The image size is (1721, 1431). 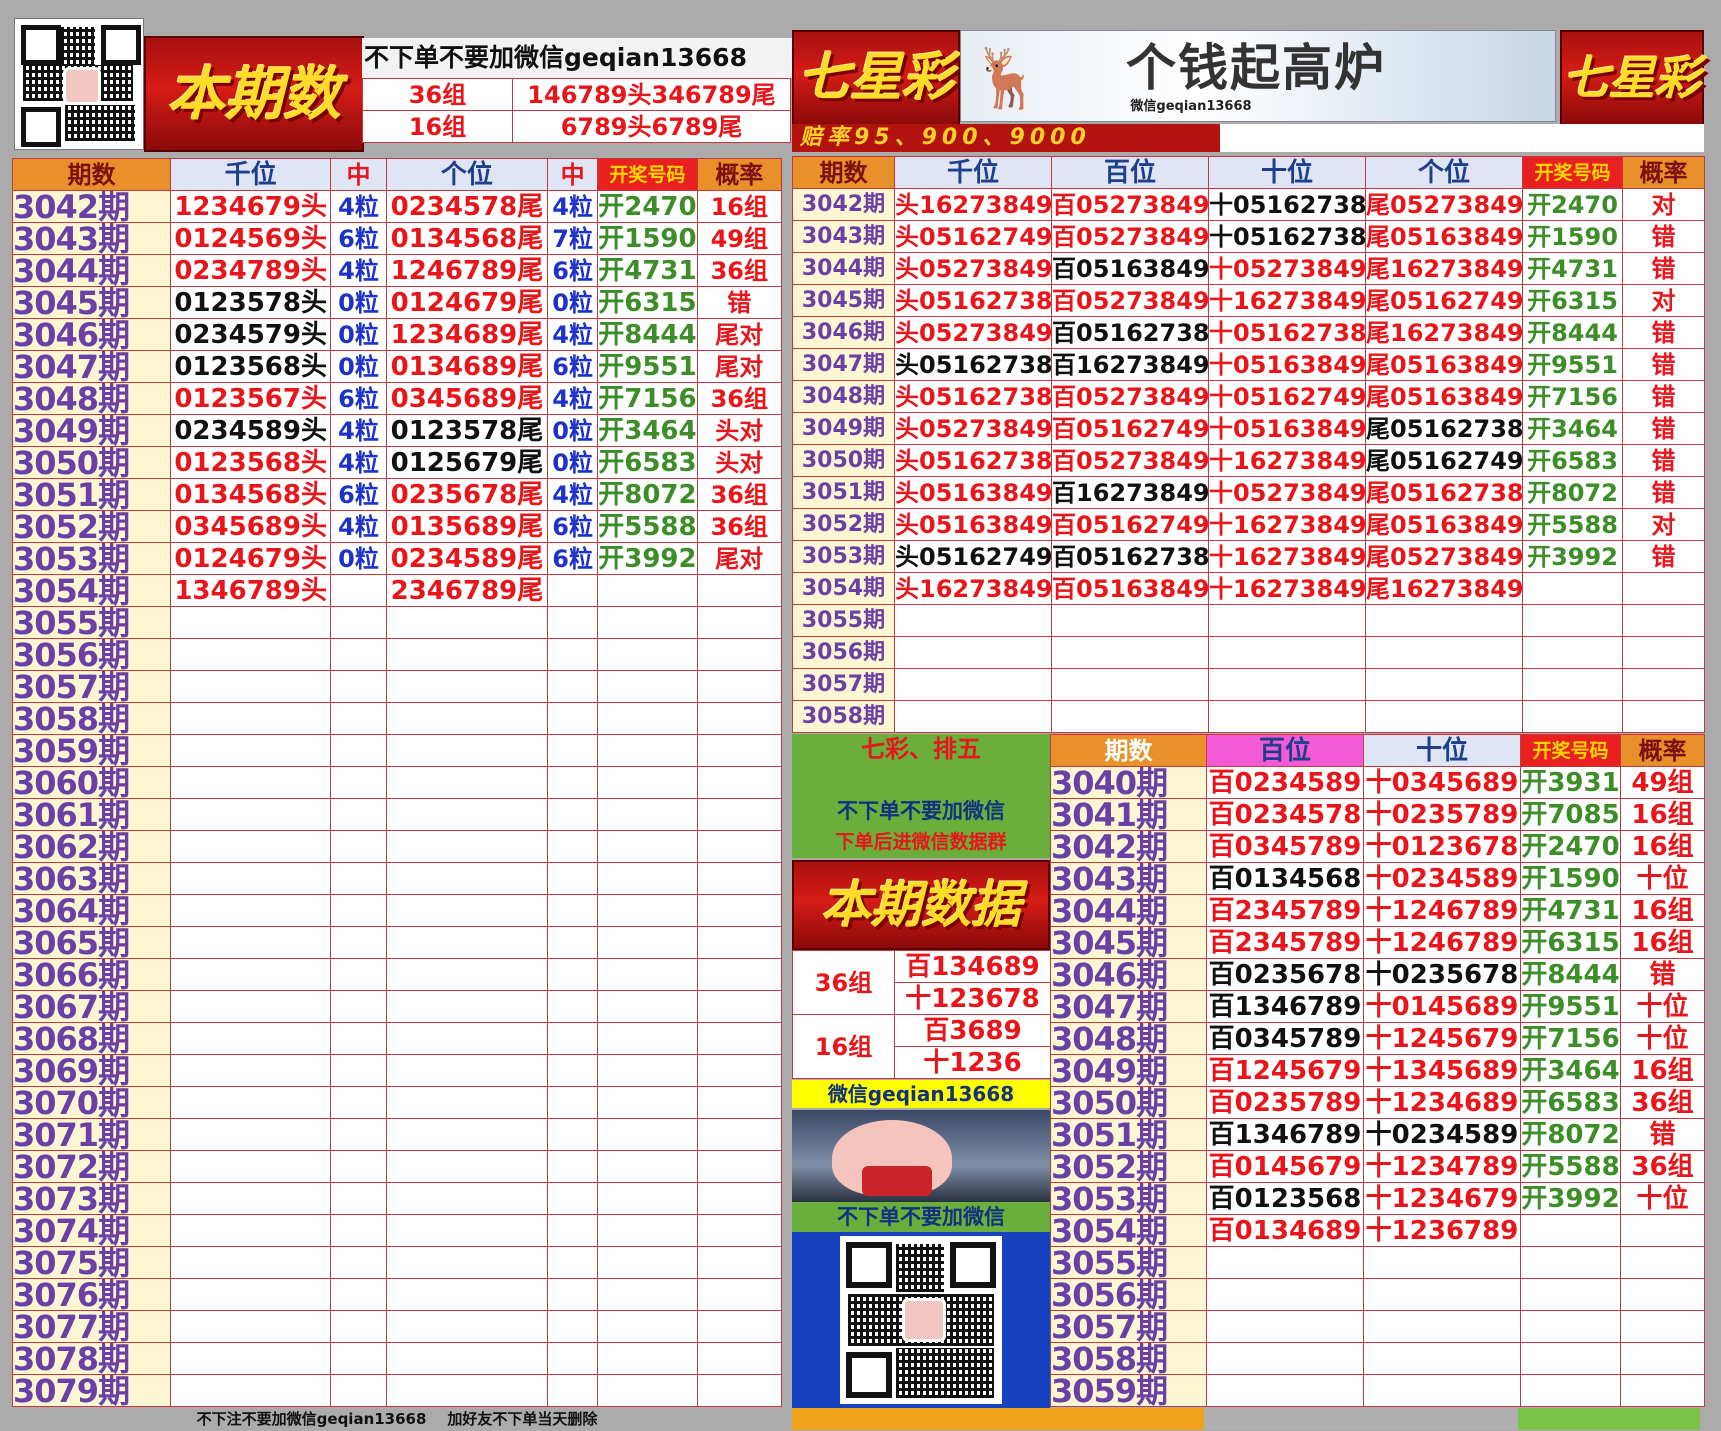 I want to click on bottom-strip-orange, so click(x=998, y=1419).